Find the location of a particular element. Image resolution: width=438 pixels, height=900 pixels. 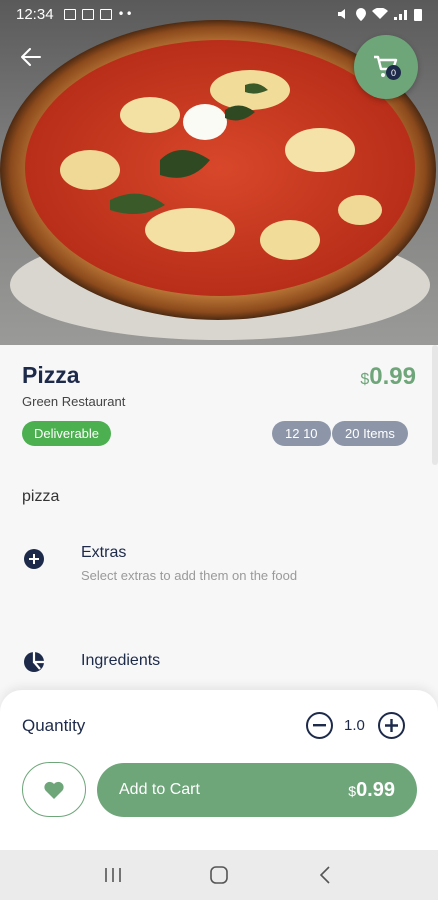

scroll-indicator is located at coordinates (435, 405).